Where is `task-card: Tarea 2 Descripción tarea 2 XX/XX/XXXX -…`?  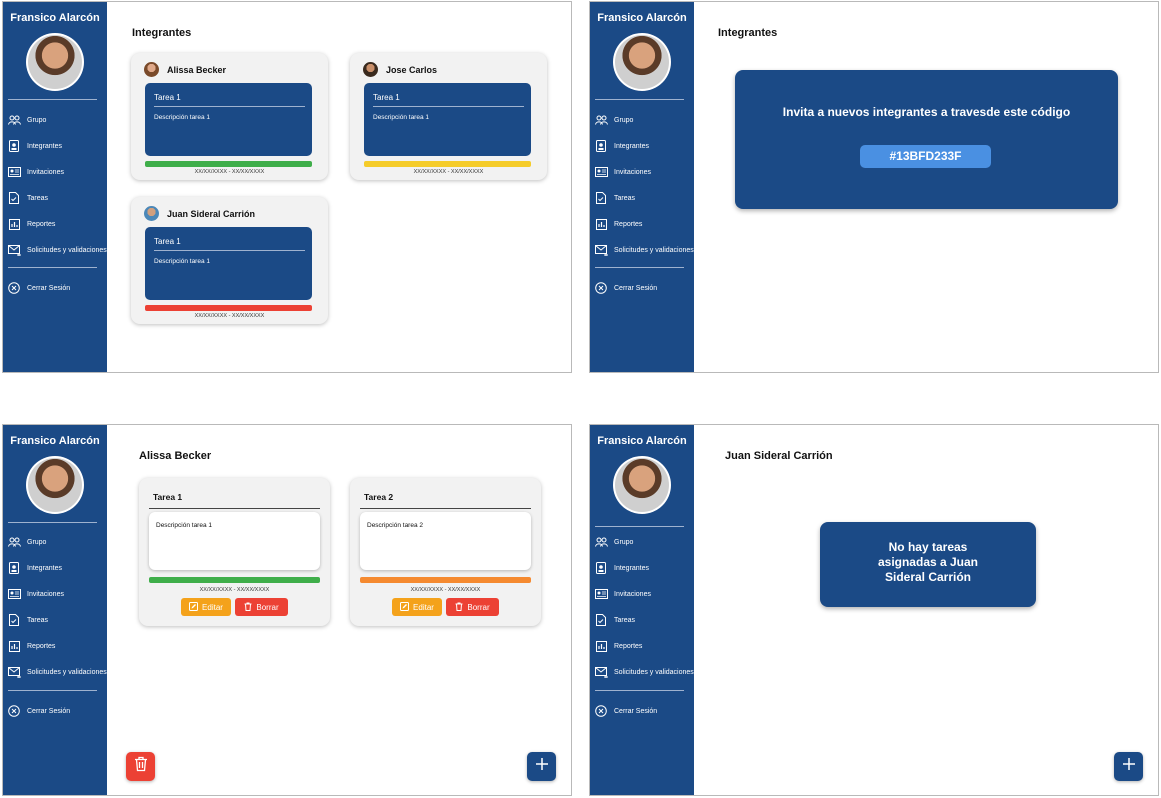
task-card: Tarea 2 Descripción tarea 2 XX/XX/XXXX -… is located at coordinates (445, 552).